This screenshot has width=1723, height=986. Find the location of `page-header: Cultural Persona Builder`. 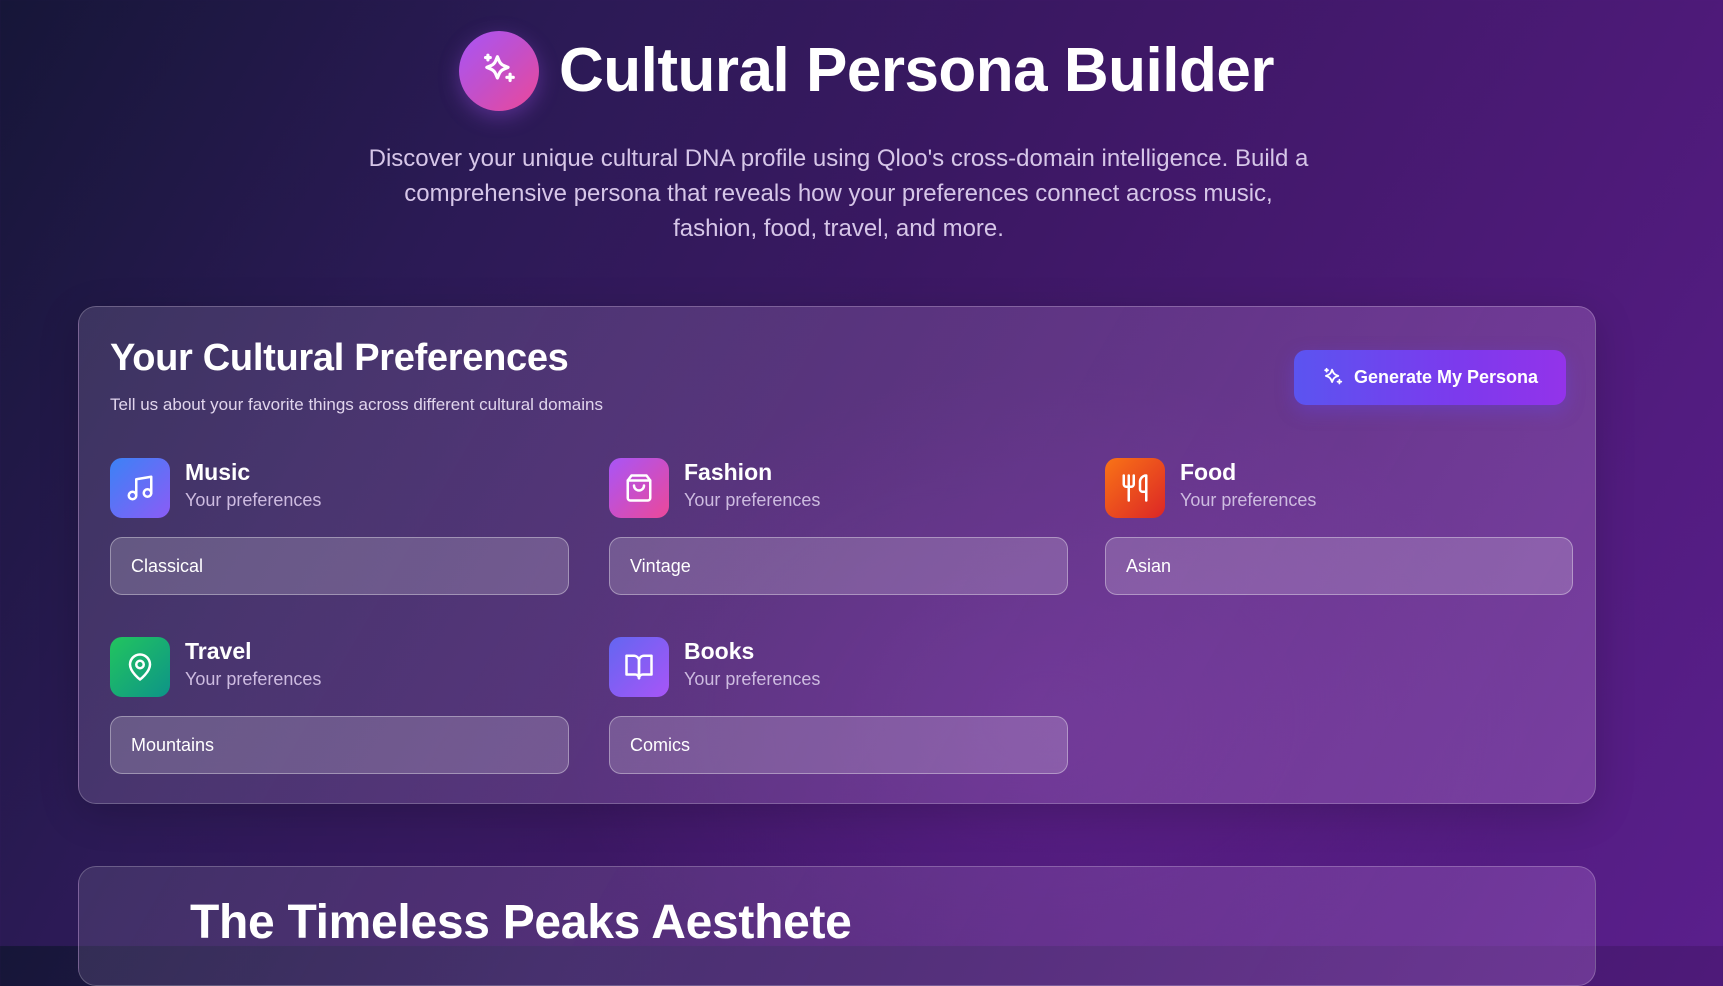

page-header: Cultural Persona Builder is located at coordinates (861, 71).